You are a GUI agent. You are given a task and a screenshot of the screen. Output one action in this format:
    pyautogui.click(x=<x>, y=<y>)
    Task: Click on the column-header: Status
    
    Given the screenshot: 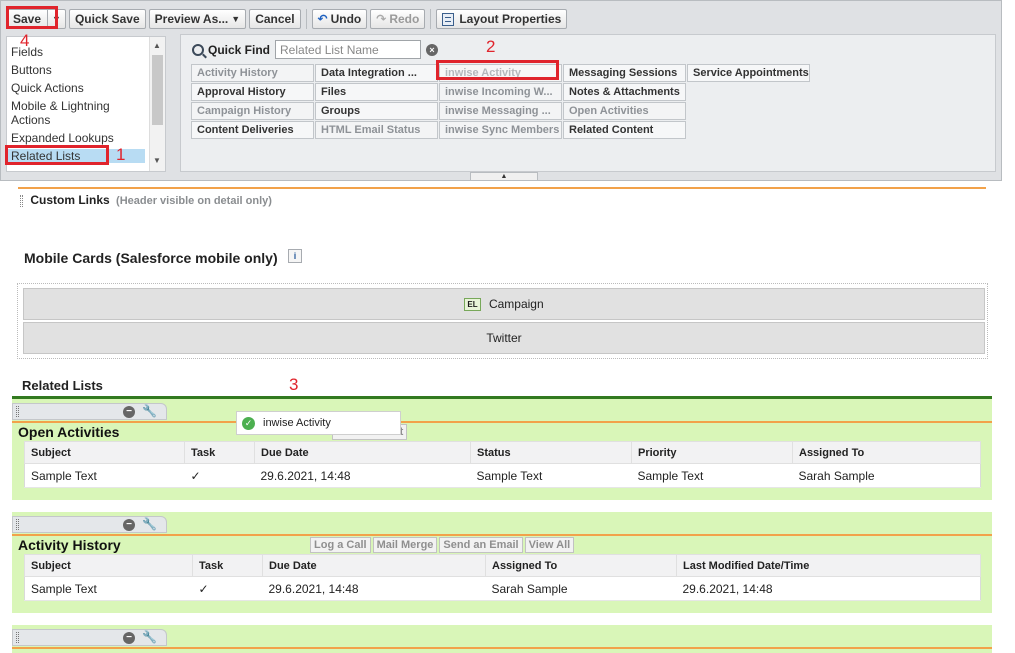 What is the action you would take?
    pyautogui.click(x=551, y=452)
    